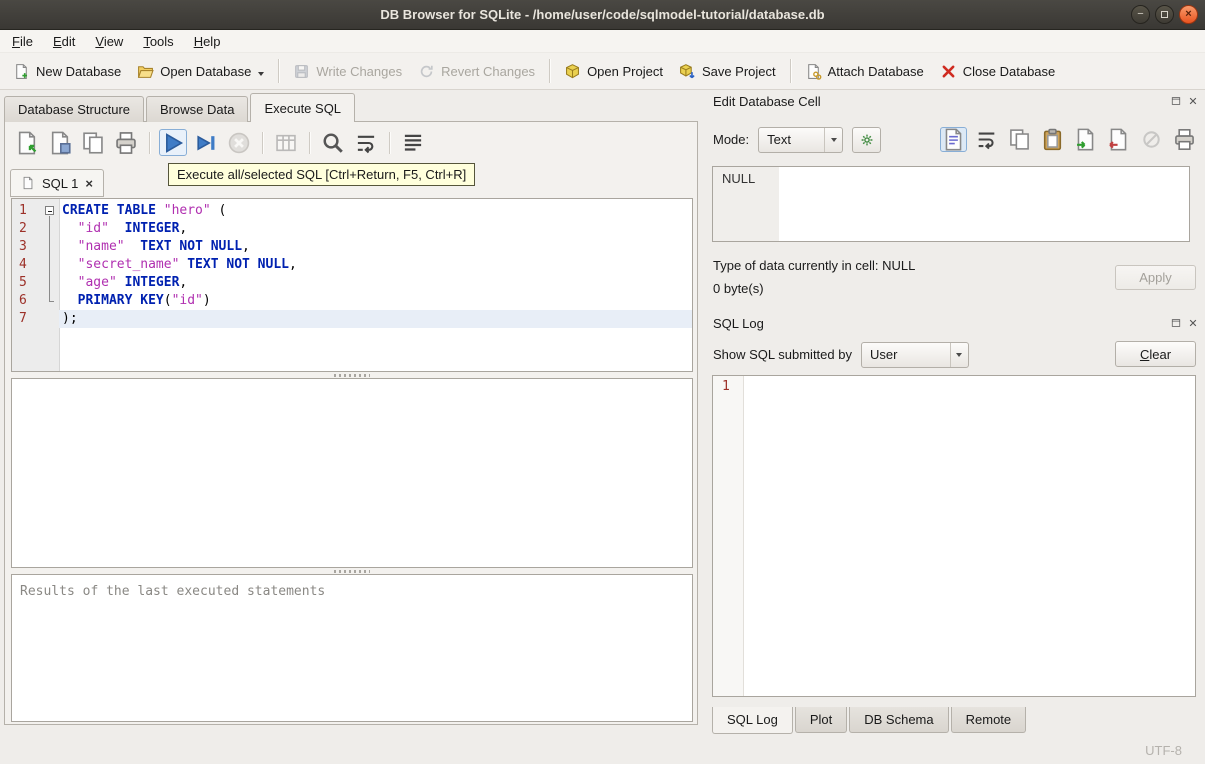  I want to click on code-token: "name", so click(101, 246).